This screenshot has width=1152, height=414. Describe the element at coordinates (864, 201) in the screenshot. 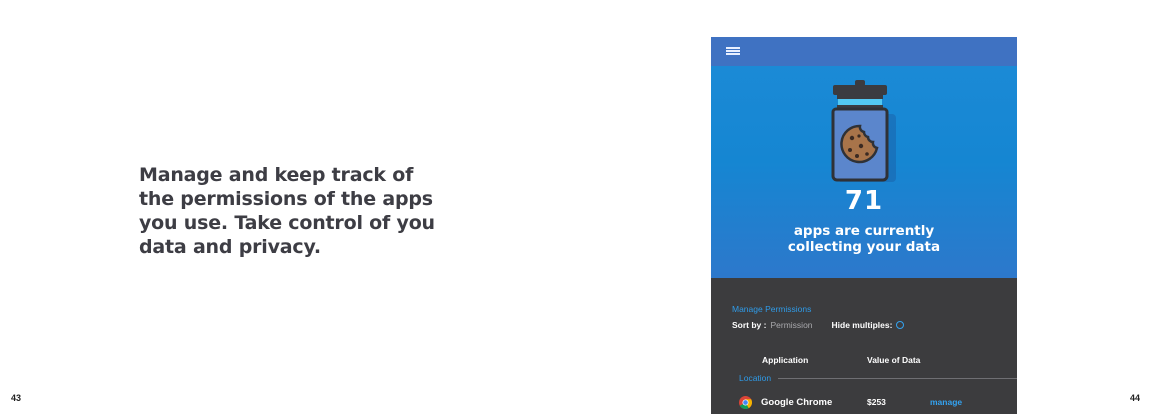

I see `app-count: 71` at that location.